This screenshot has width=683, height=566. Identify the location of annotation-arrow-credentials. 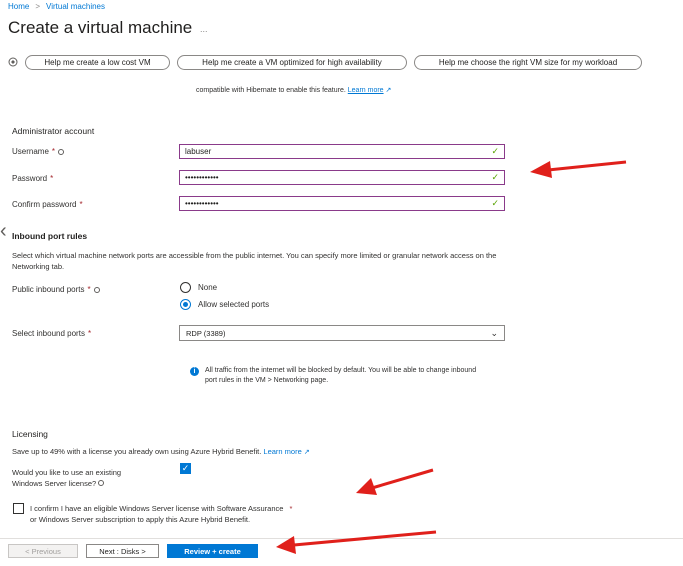
(578, 169).